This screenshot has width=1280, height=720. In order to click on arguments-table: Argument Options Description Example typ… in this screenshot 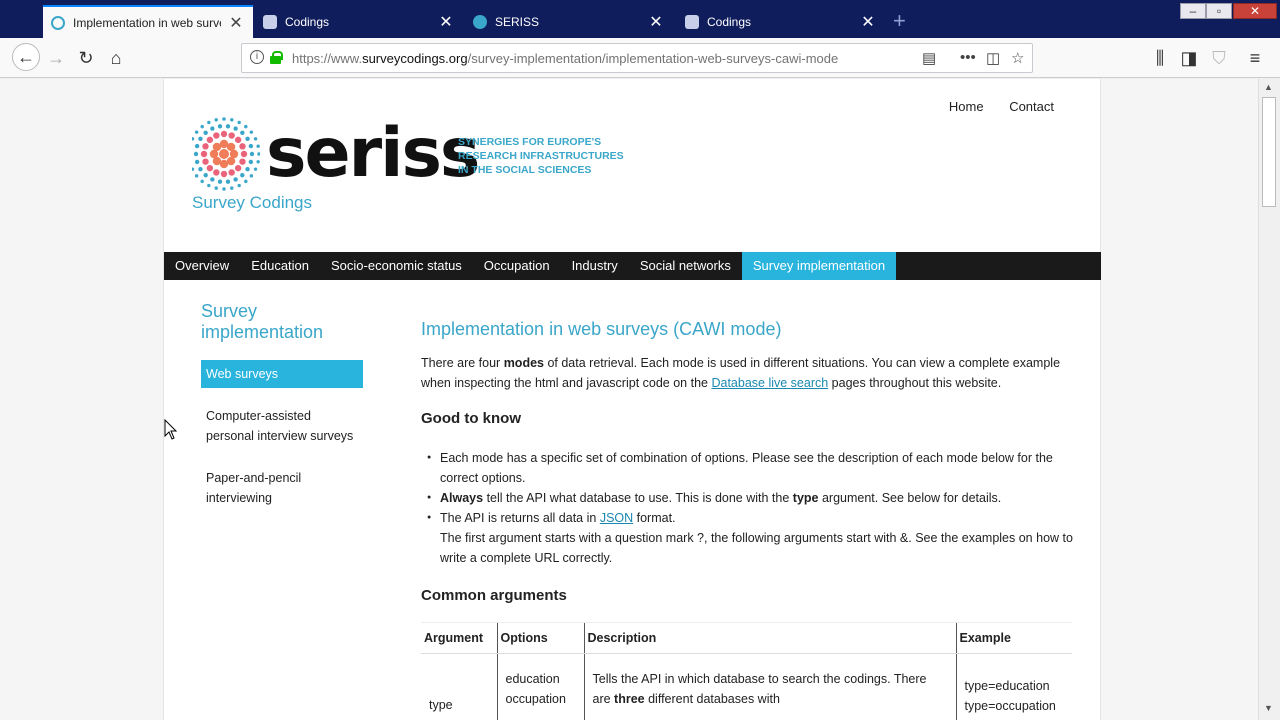, I will do `click(746, 671)`.